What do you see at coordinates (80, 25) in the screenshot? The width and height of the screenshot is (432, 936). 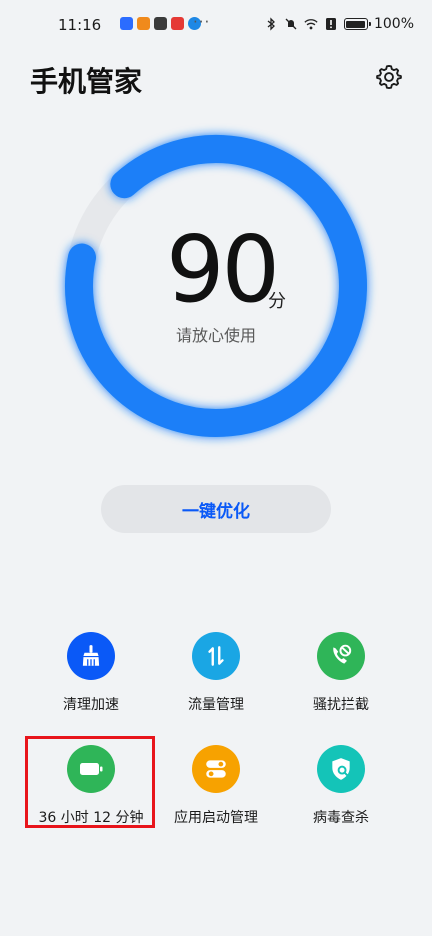 I see `status-time: 11:16` at bounding box center [80, 25].